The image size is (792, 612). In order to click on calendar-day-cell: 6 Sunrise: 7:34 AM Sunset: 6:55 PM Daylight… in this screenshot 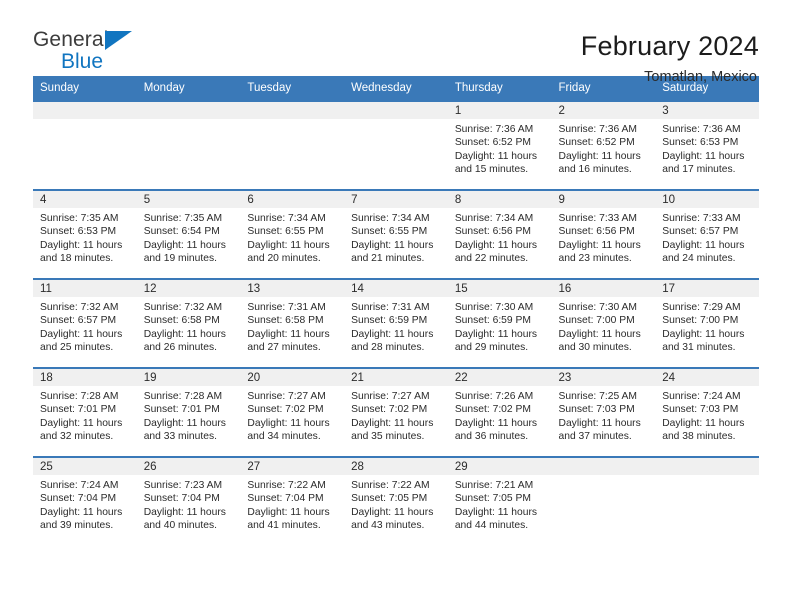, I will do `click(292, 234)`.